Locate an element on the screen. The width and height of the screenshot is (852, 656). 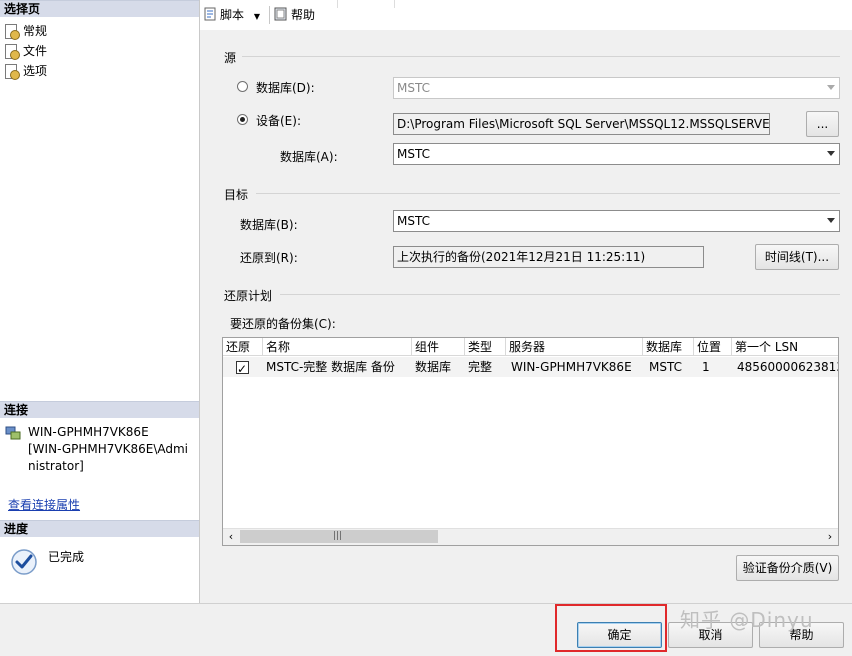
script-label: 脚本 is located at coordinates (232, 15).